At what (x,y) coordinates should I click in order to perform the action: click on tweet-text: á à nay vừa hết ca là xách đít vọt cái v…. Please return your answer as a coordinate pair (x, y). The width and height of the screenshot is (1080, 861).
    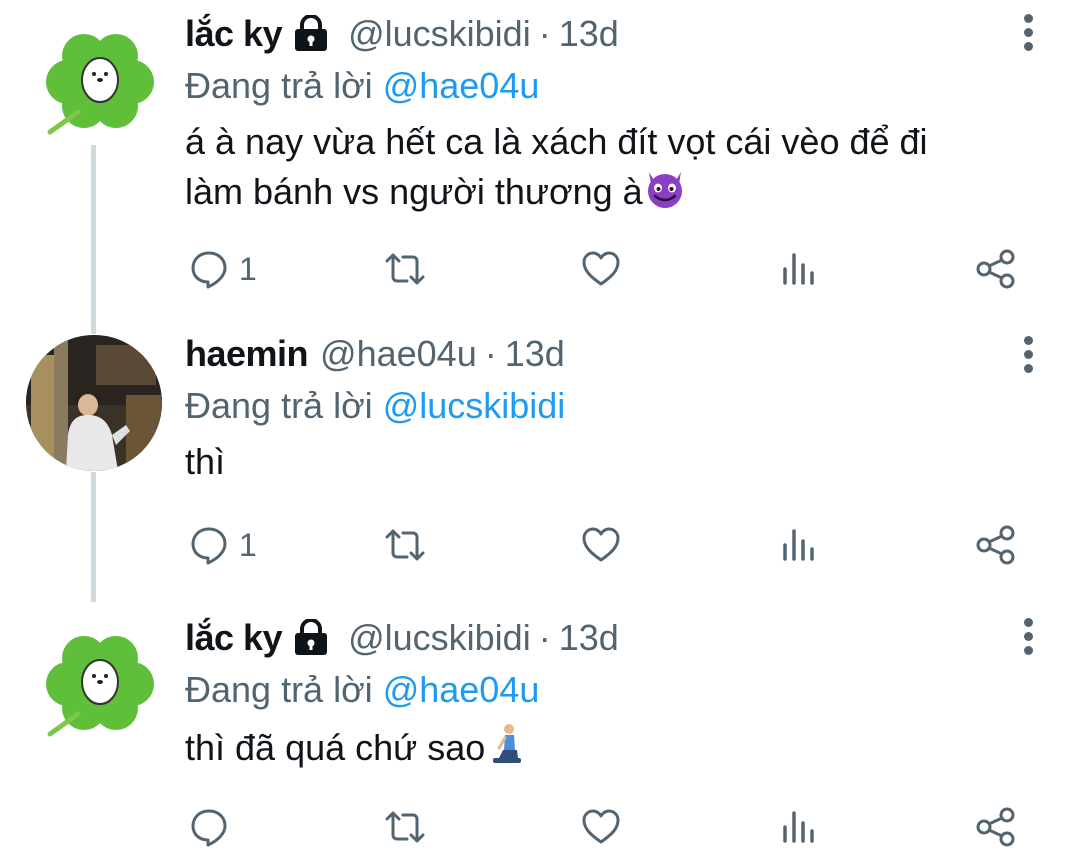
    Looking at the image, I should click on (617, 167).